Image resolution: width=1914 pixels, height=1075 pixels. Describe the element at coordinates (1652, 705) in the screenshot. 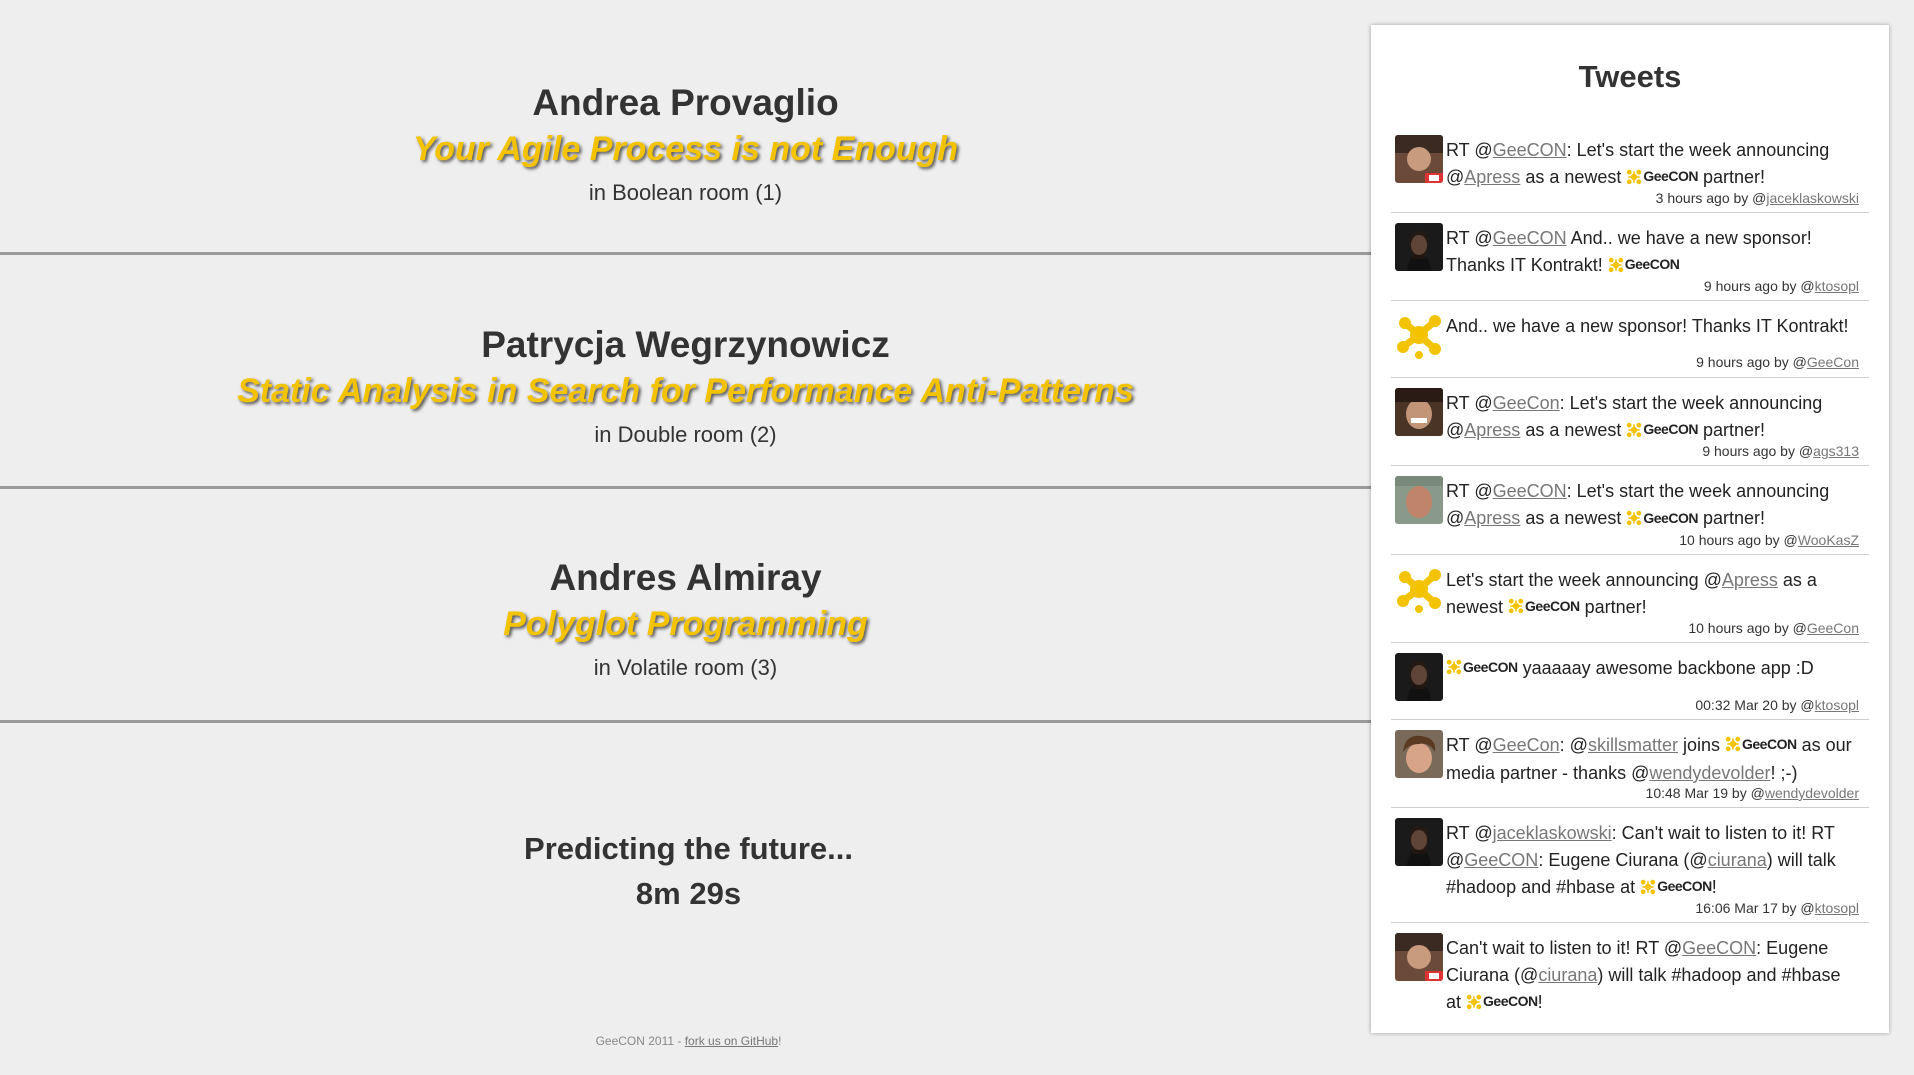

I see `tweet-meta: 00:32 Mar 20 by @ktosopl` at that location.